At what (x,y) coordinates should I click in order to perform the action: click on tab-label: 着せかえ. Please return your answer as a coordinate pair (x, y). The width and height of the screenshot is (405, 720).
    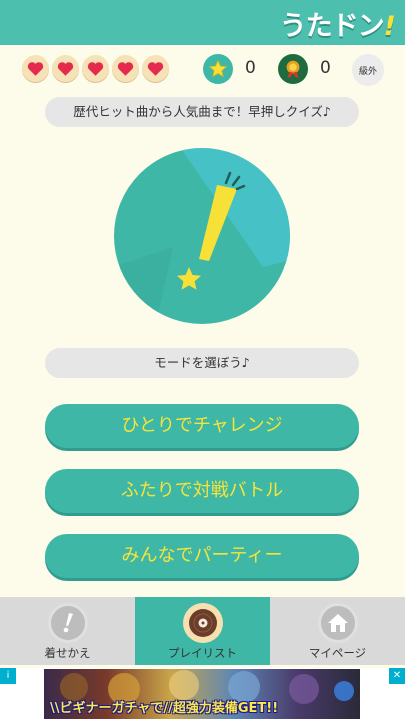
    Looking at the image, I should click on (67, 653).